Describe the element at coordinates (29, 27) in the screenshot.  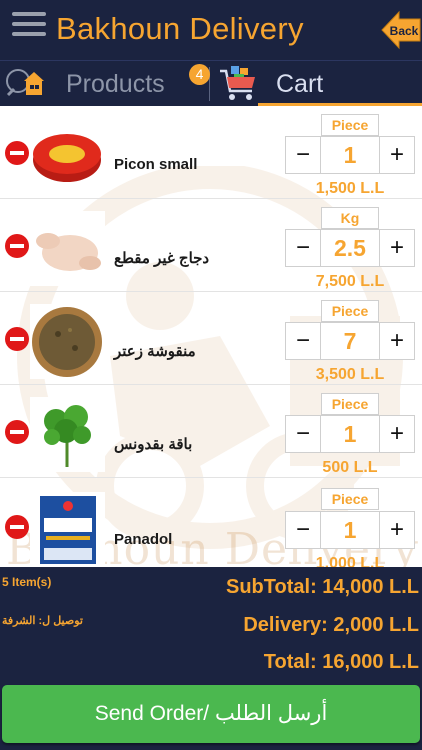
I see `hamburger-menu-icon` at that location.